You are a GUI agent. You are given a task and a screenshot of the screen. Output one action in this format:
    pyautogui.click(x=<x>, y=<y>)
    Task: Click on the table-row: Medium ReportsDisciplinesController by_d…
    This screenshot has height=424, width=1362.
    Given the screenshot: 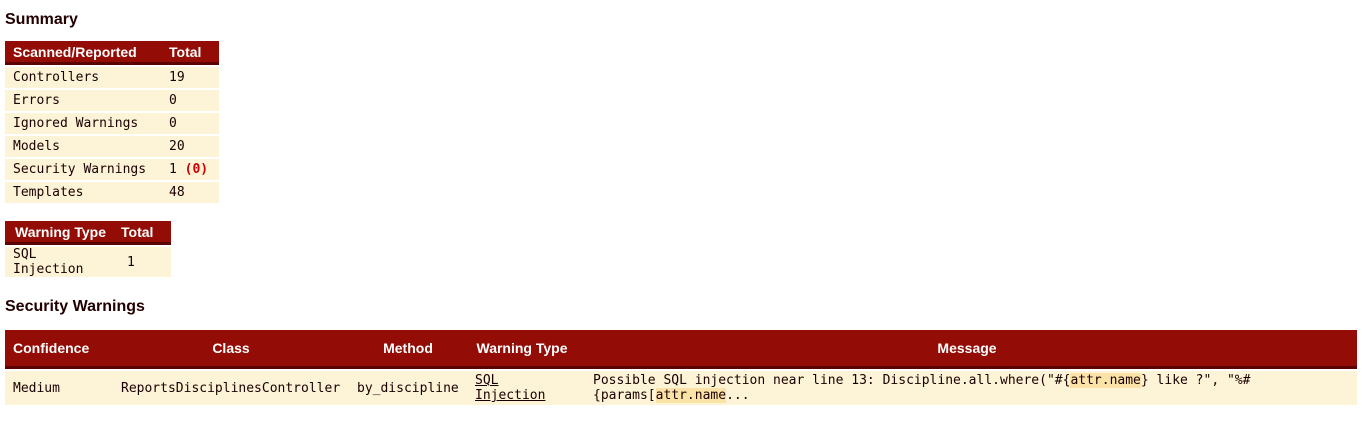 What is the action you would take?
    pyautogui.click(x=681, y=388)
    